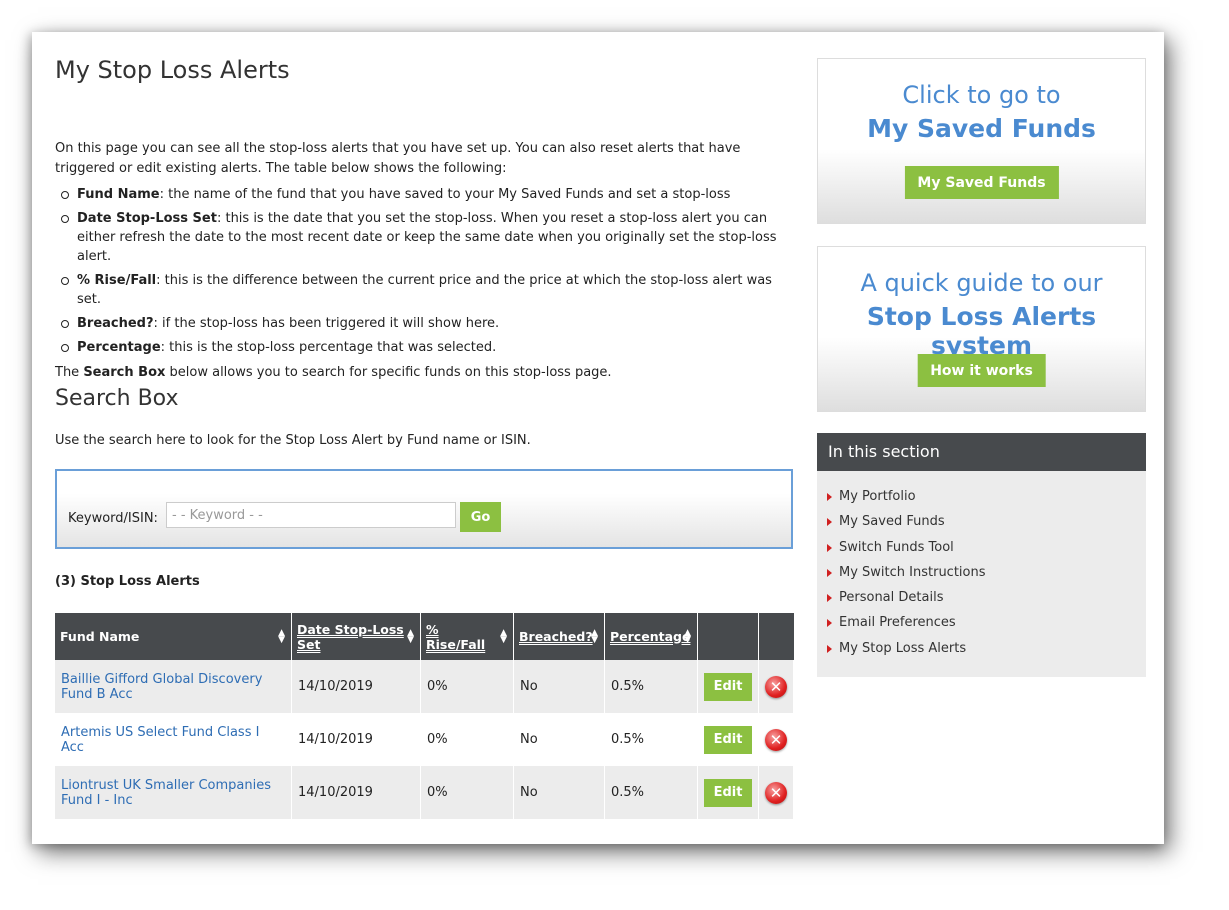 This screenshot has height=910, width=1229. Describe the element at coordinates (113, 518) in the screenshot. I see `search-label: Keyword/ISIN:` at that location.